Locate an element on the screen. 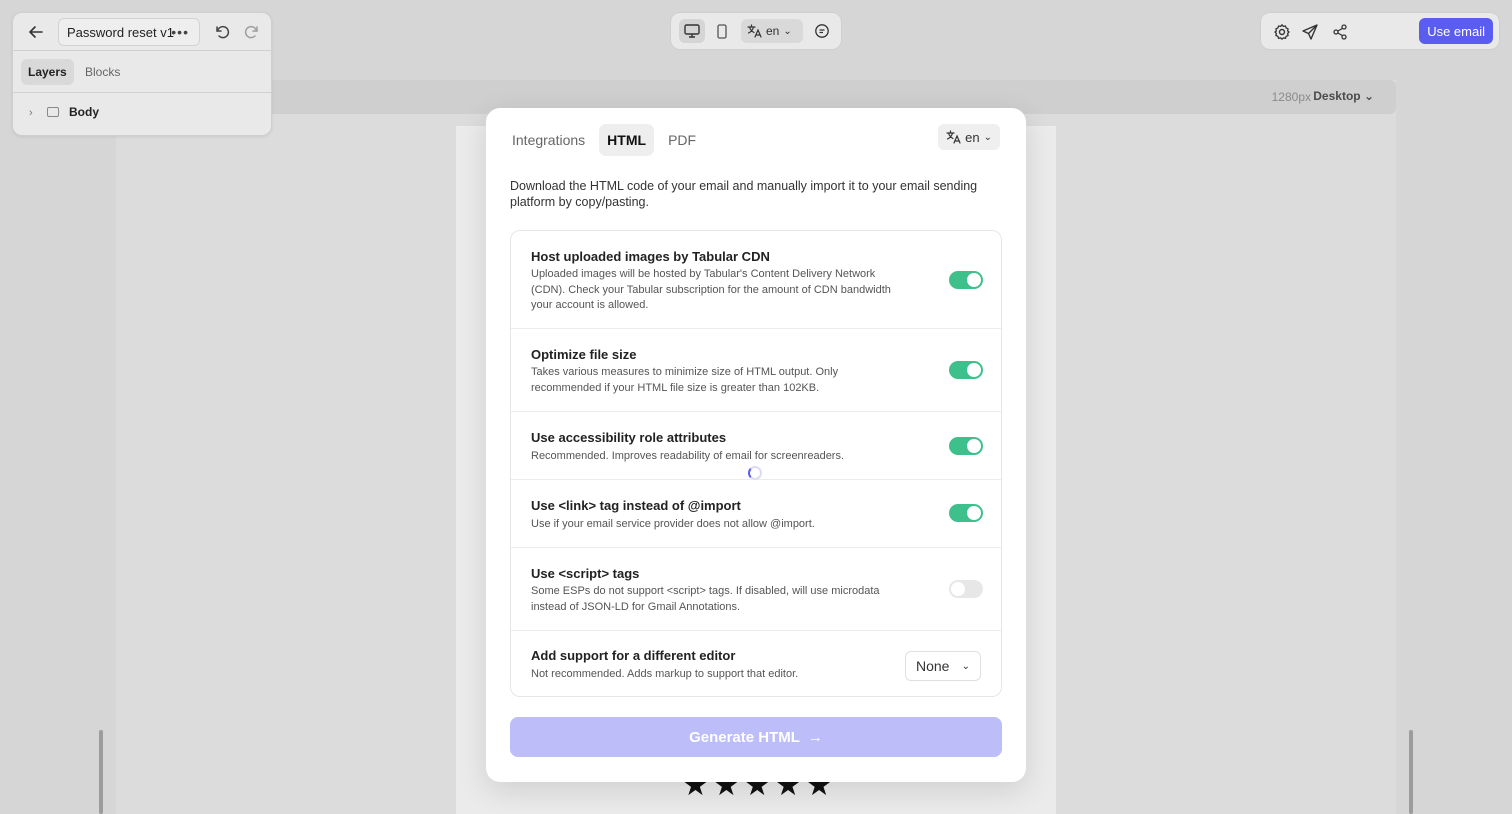  panel-header: Password reset v1 ••• is located at coordinates (142, 32).